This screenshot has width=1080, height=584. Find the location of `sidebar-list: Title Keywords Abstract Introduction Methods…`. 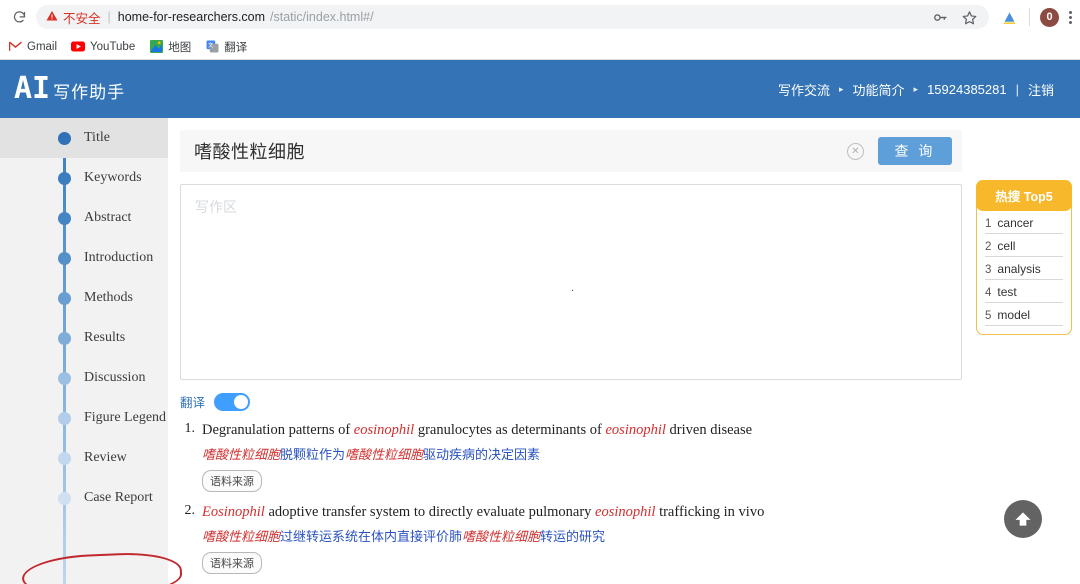

sidebar-list: Title Keywords Abstract Introduction Methods… is located at coordinates (84, 318).